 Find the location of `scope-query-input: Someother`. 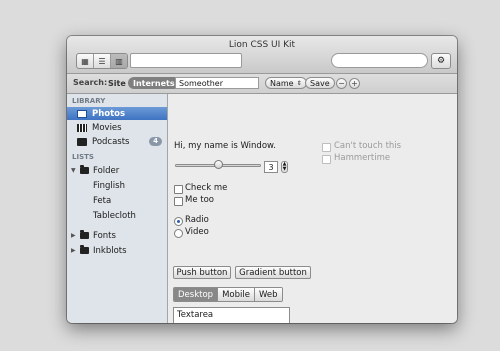

scope-query-input: Someother is located at coordinates (217, 83).